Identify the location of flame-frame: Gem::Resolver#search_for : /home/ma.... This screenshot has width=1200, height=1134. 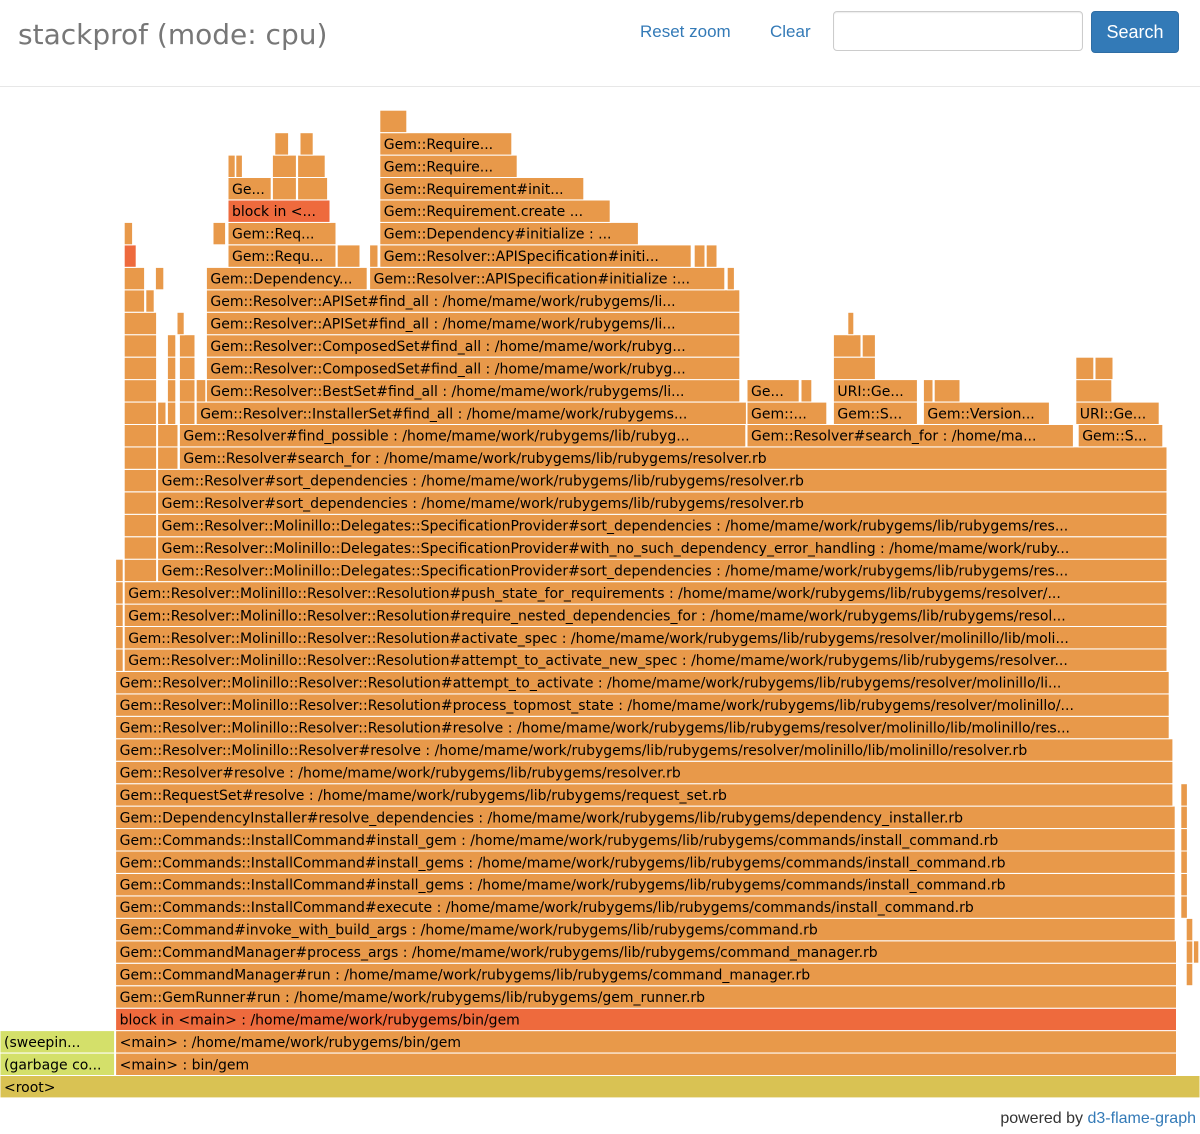
(910, 436).